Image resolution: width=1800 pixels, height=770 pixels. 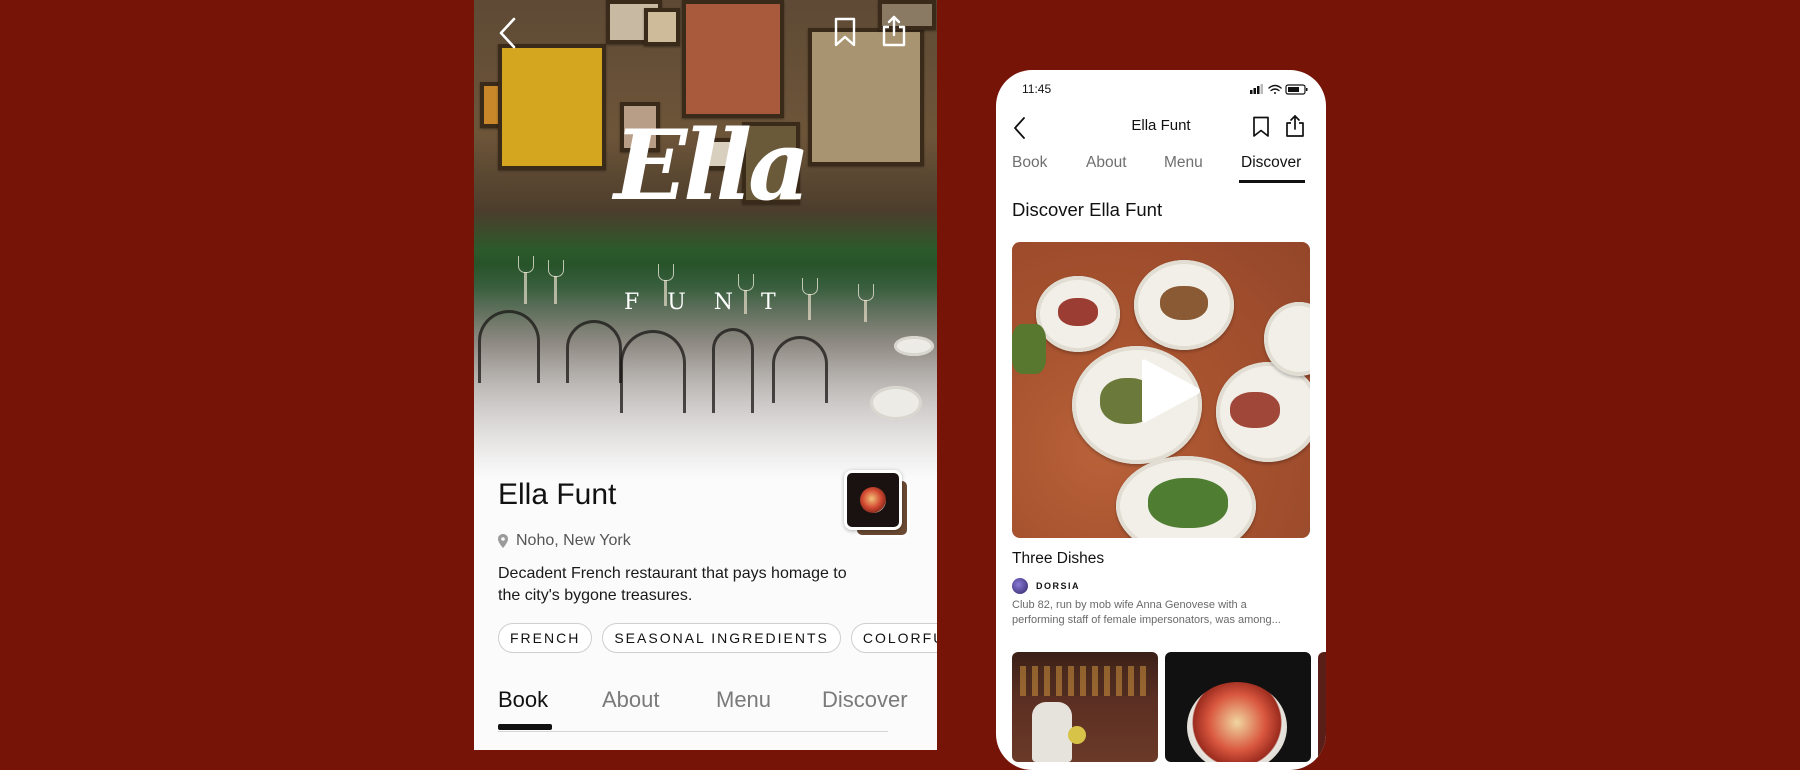 What do you see at coordinates (557, 494) in the screenshot?
I see `restaurant-title: Ella Funt` at bounding box center [557, 494].